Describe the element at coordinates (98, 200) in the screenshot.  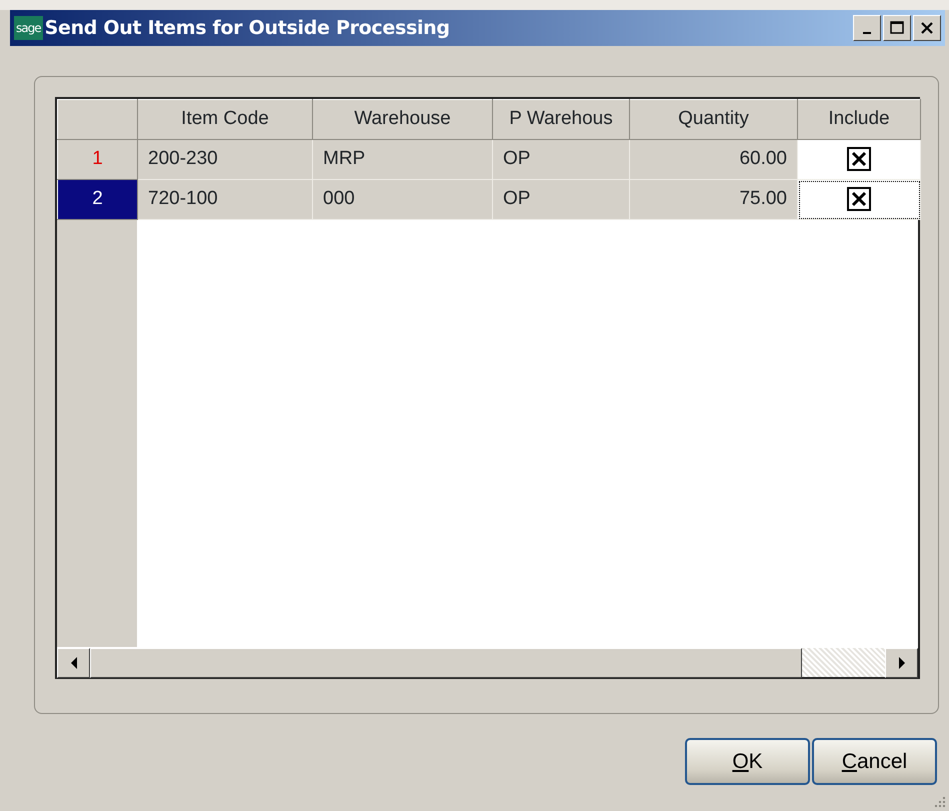
I see `row-header: 2` at that location.